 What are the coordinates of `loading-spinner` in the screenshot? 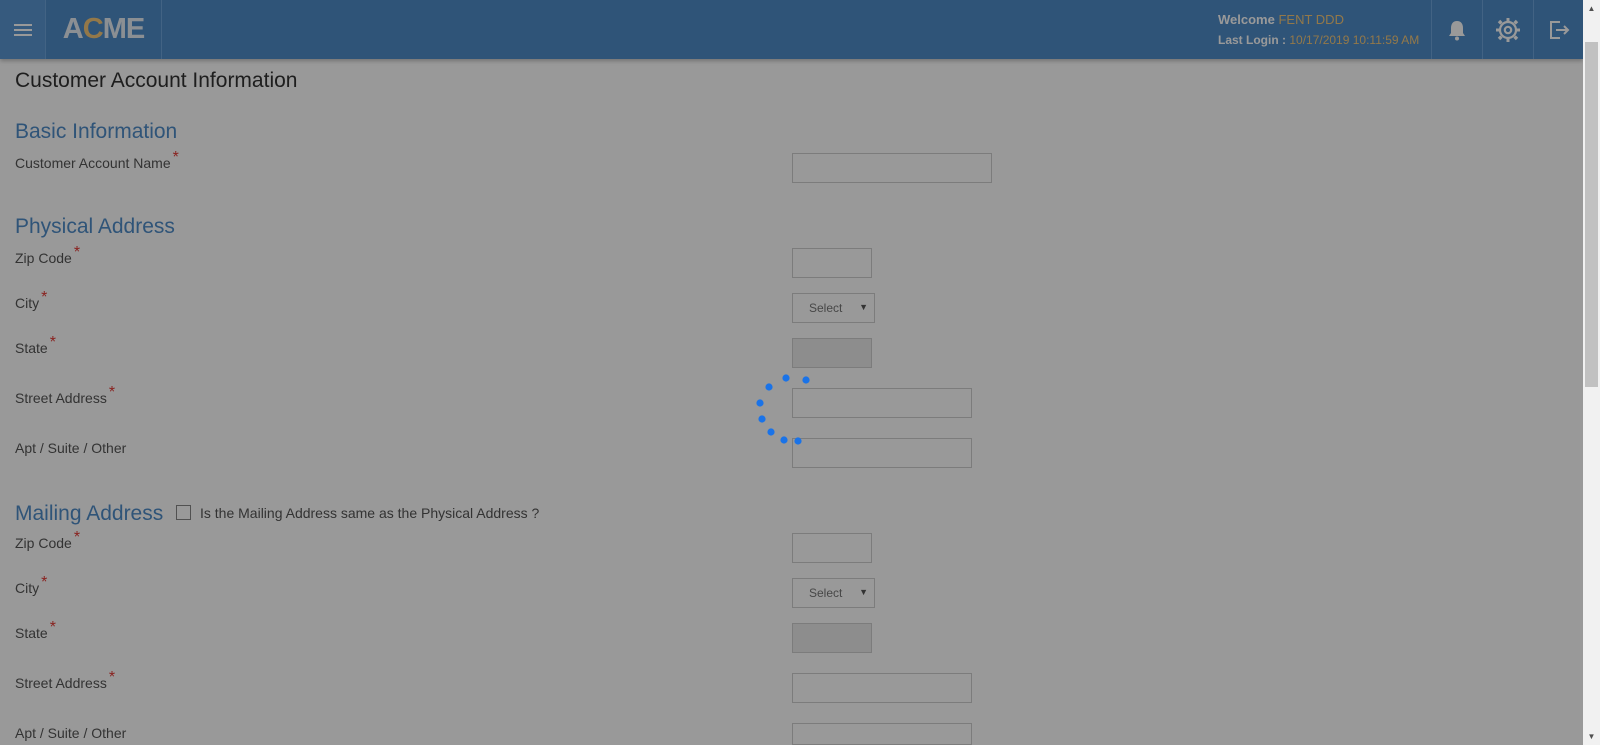 It's located at (783, 409).